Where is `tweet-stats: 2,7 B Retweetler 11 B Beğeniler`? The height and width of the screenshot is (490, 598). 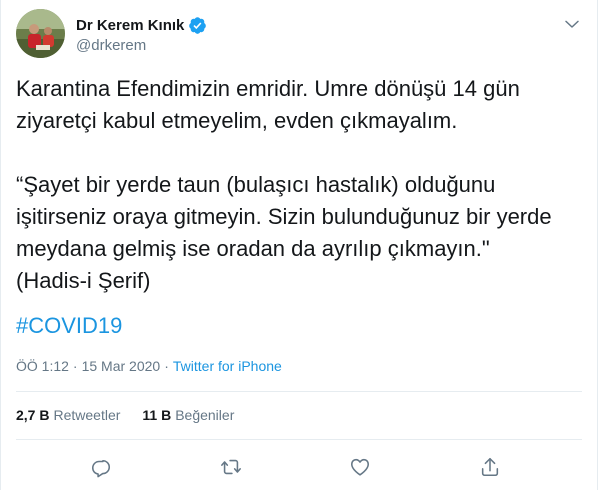 tweet-stats: 2,7 B Retweetler 11 B Beğeniler is located at coordinates (136, 415).